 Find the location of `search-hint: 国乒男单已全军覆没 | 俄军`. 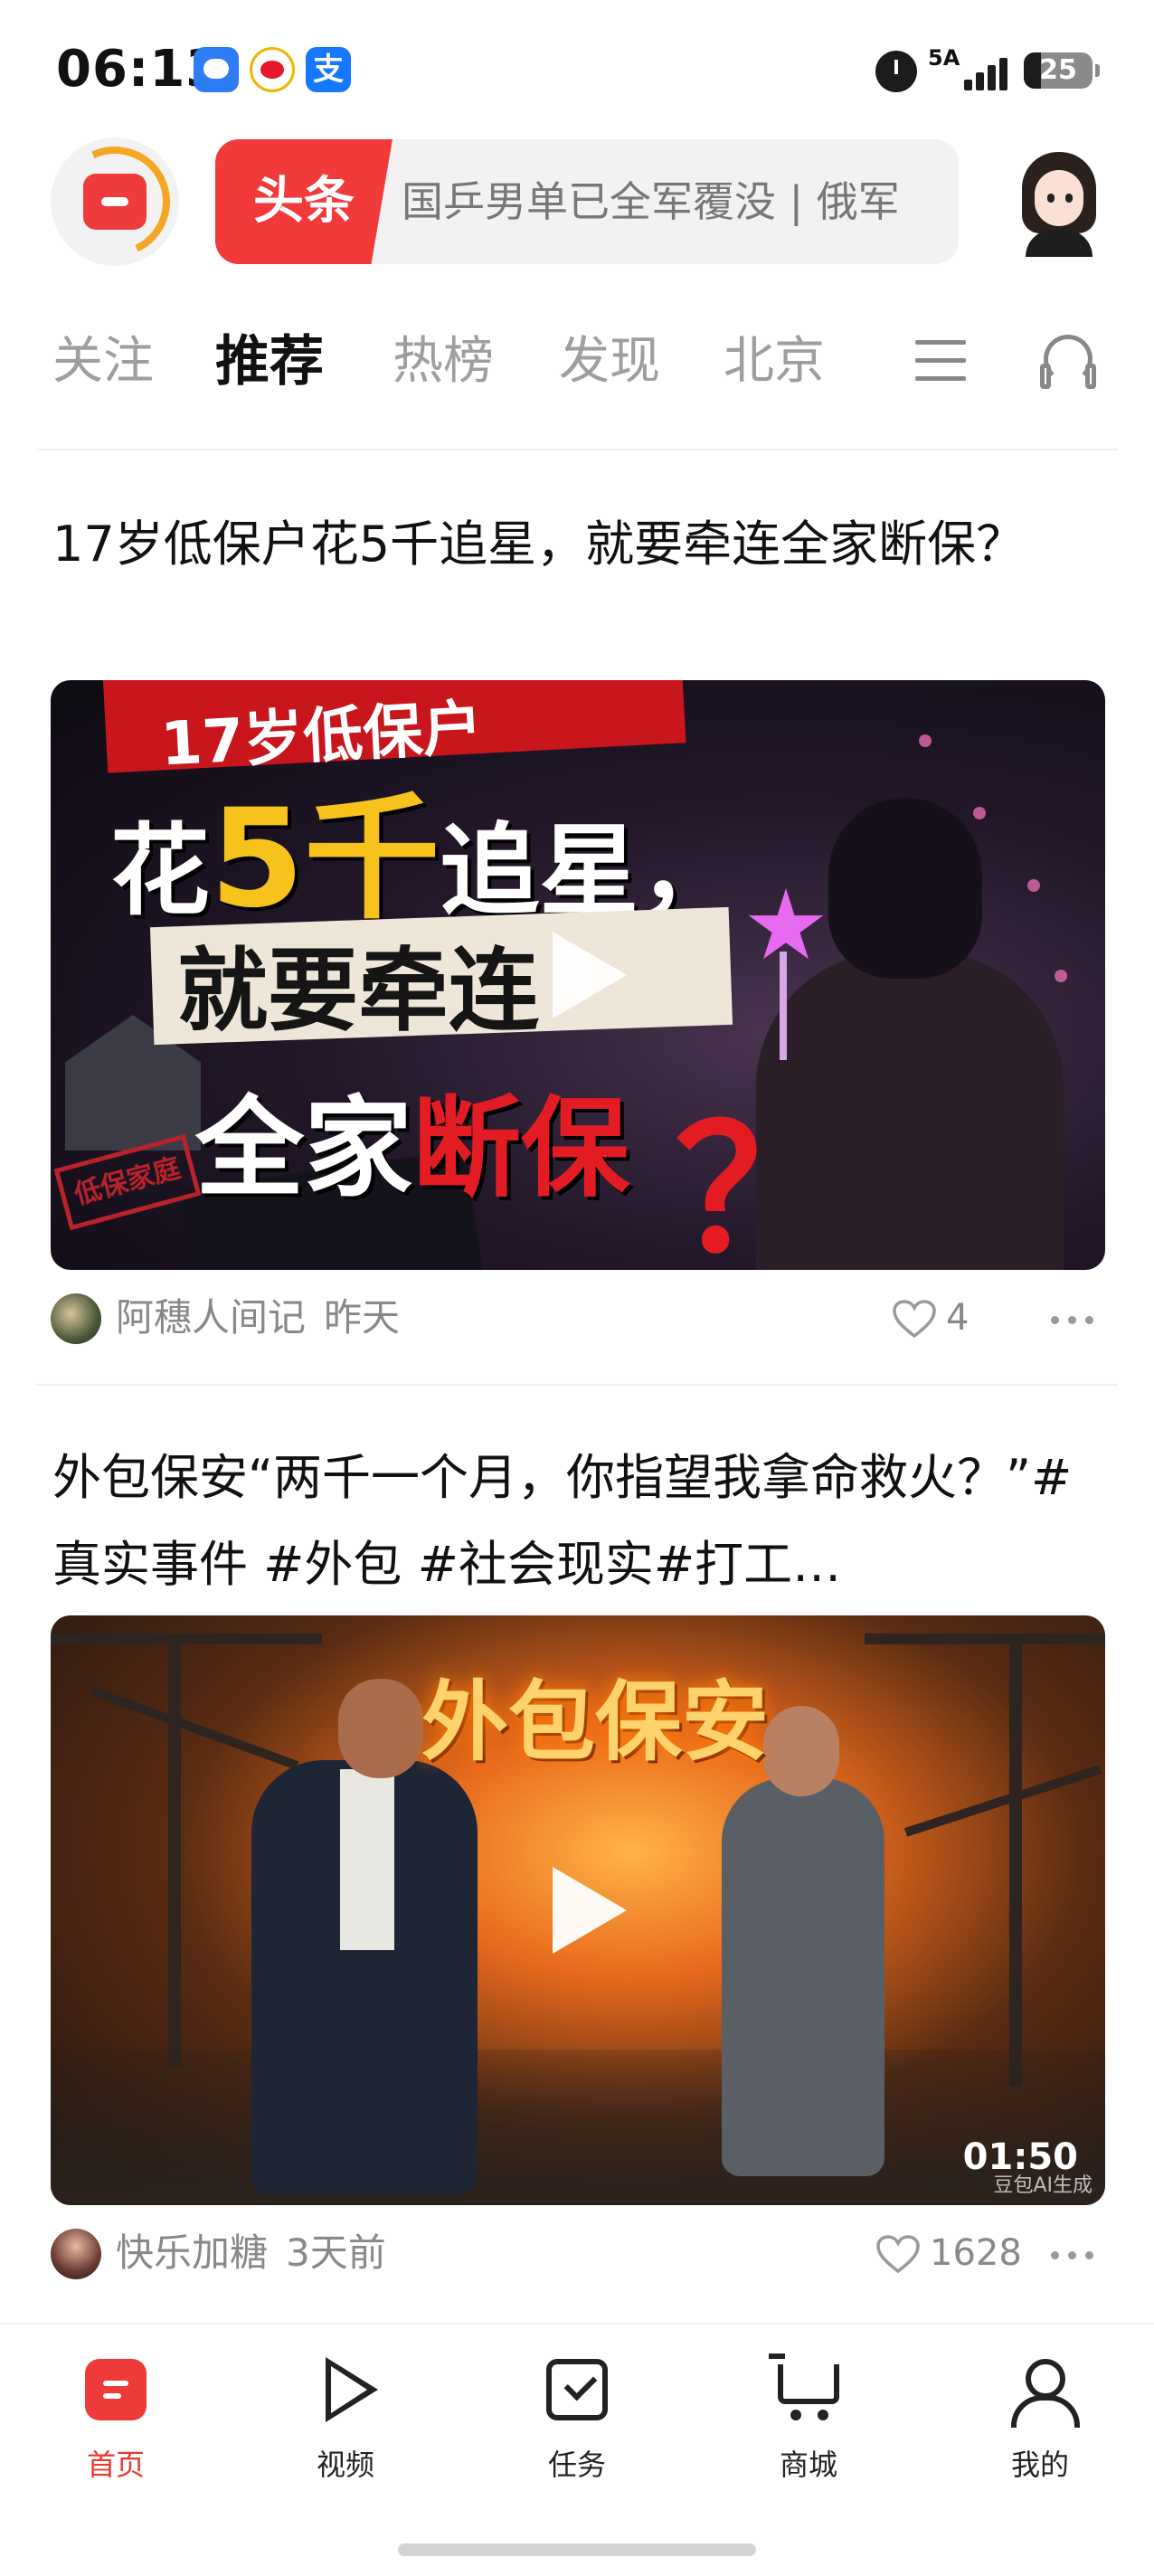

search-hint: 国乒男单已全军覆没 | 俄军 is located at coordinates (677, 202).